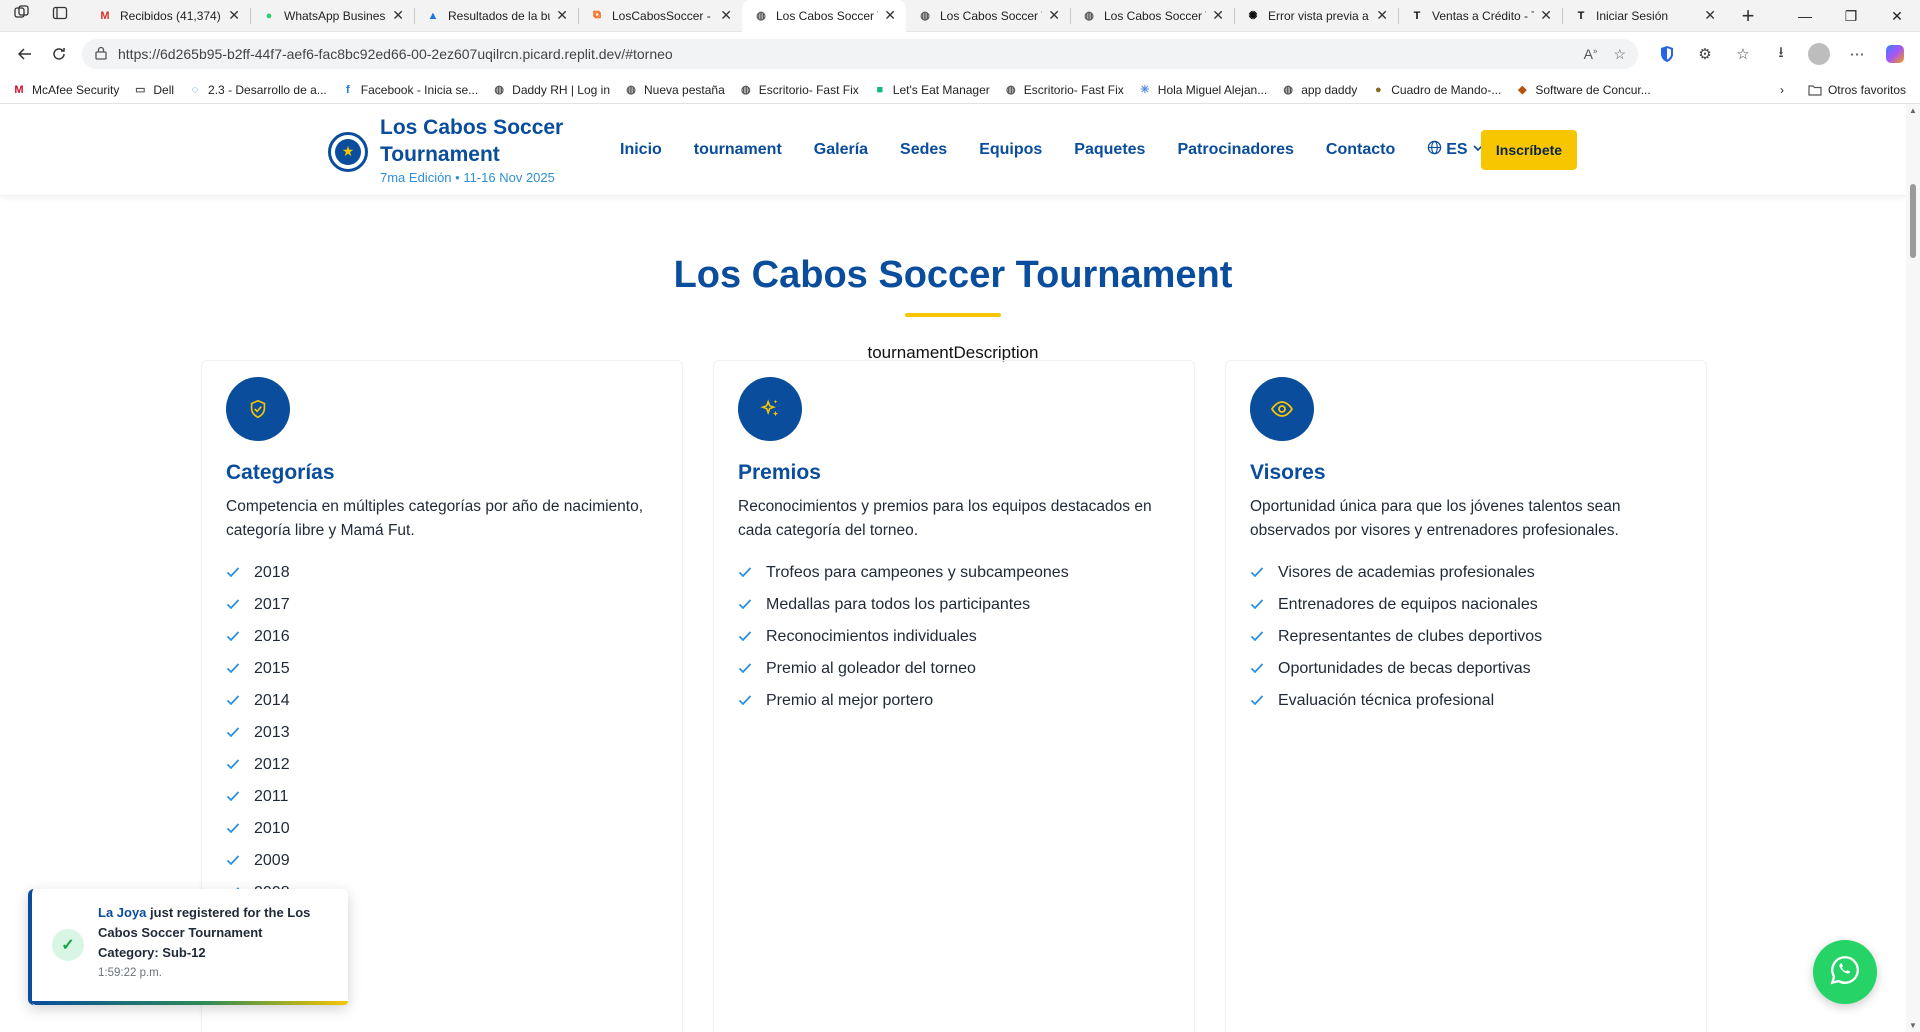 This screenshot has height=1032, width=1920. Describe the element at coordinates (1529, 150) in the screenshot. I see `register-button: Inscríbete` at that location.